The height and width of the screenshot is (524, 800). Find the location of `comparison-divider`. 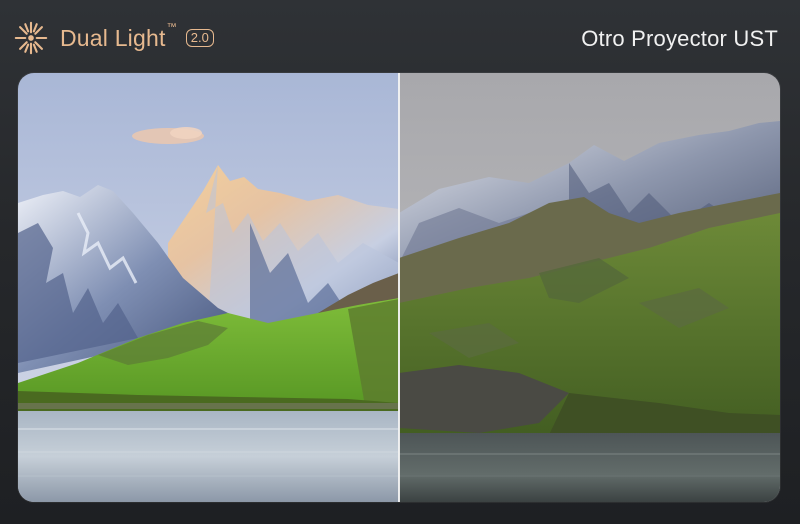

comparison-divider is located at coordinates (399, 287).